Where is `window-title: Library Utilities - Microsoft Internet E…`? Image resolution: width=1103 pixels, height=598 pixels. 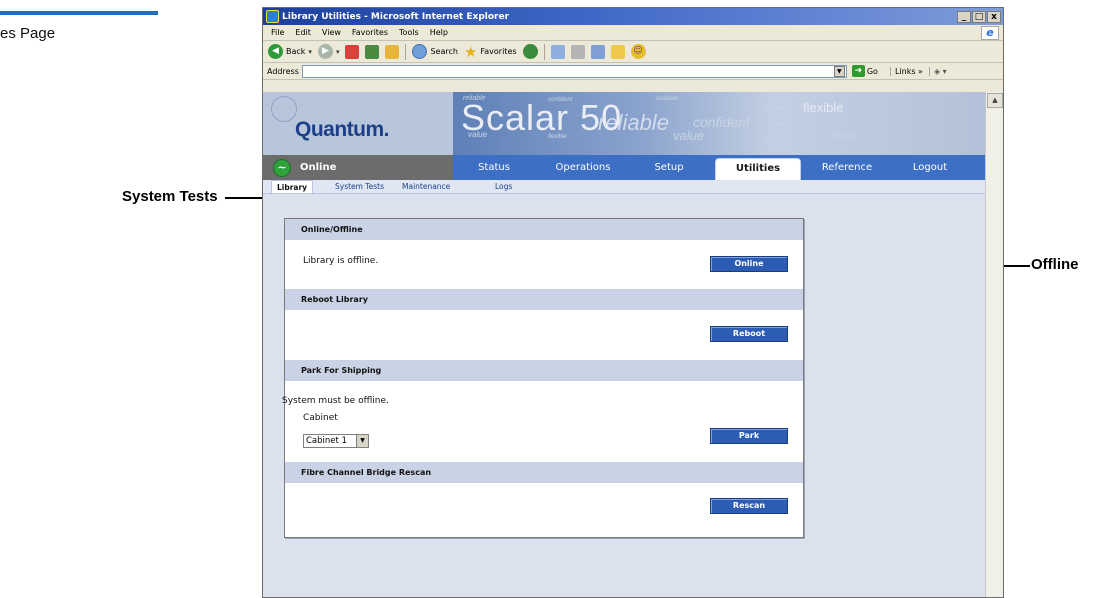 window-title: Library Utilities - Microsoft Internet E… is located at coordinates (396, 16).